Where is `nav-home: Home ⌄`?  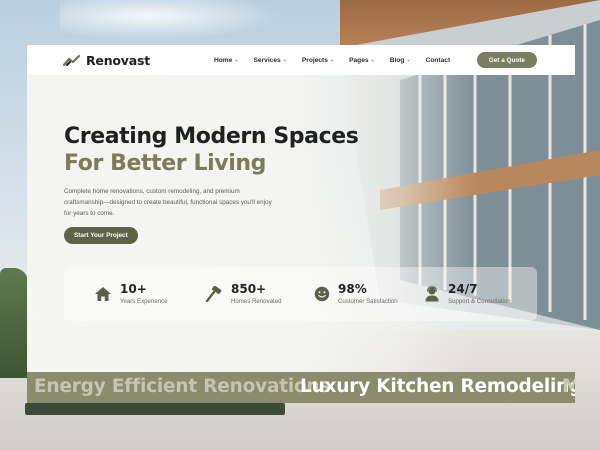
nav-home: Home ⌄ is located at coordinates (226, 60).